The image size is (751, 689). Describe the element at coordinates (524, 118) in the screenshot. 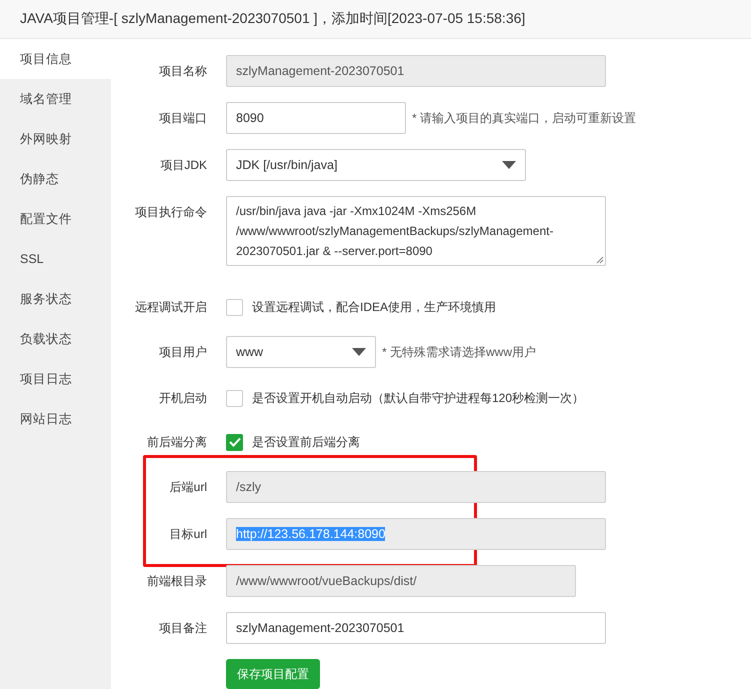

I see `hint-text: * 请输入项目的真实端口，启动可重新设置` at that location.